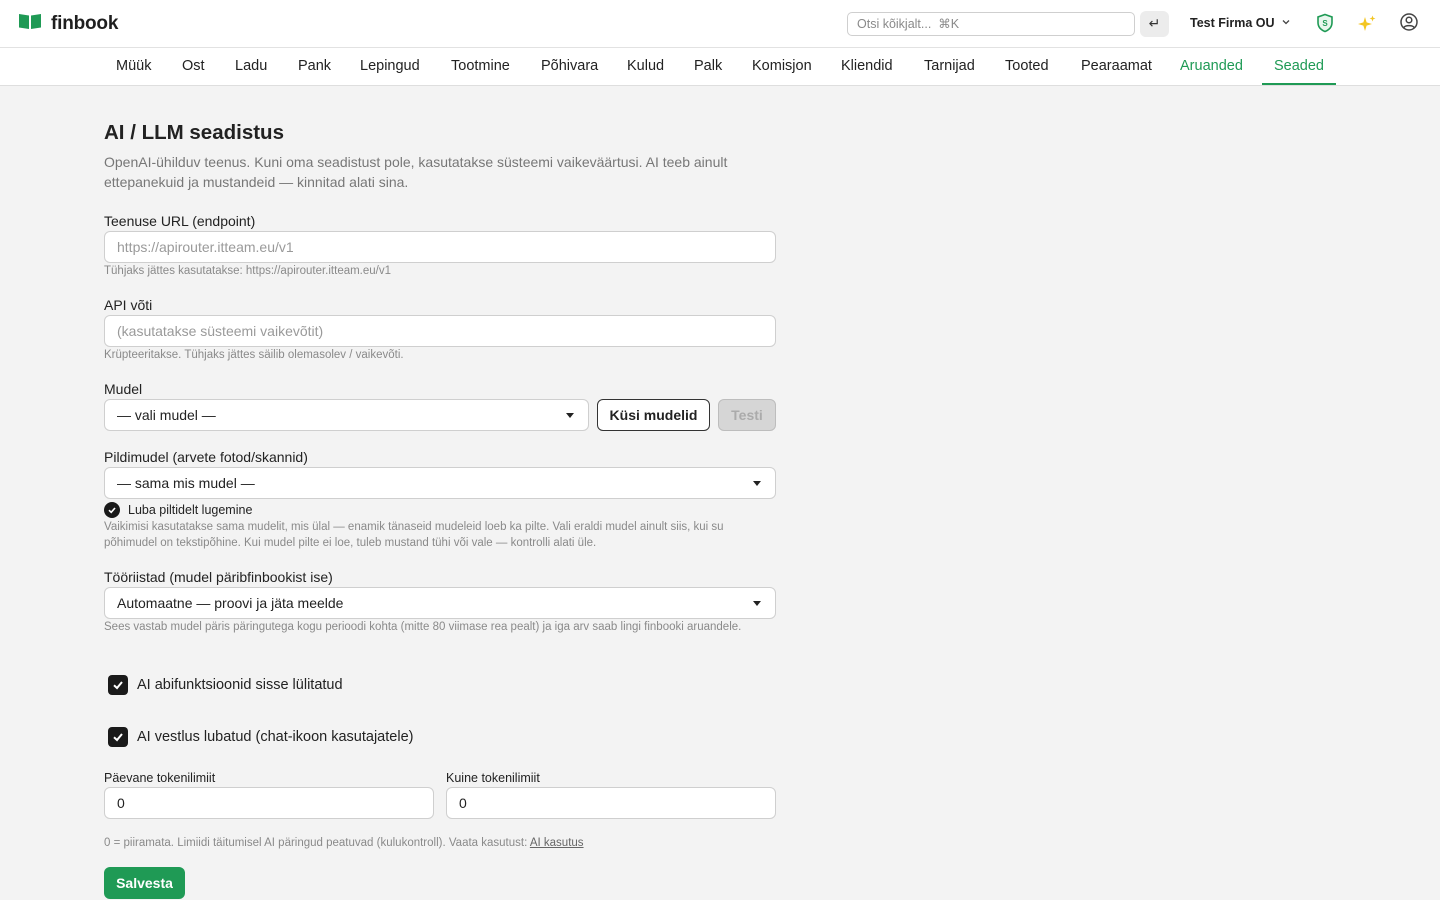 The image size is (1440, 900). I want to click on test-model-button: Testi, so click(747, 415).